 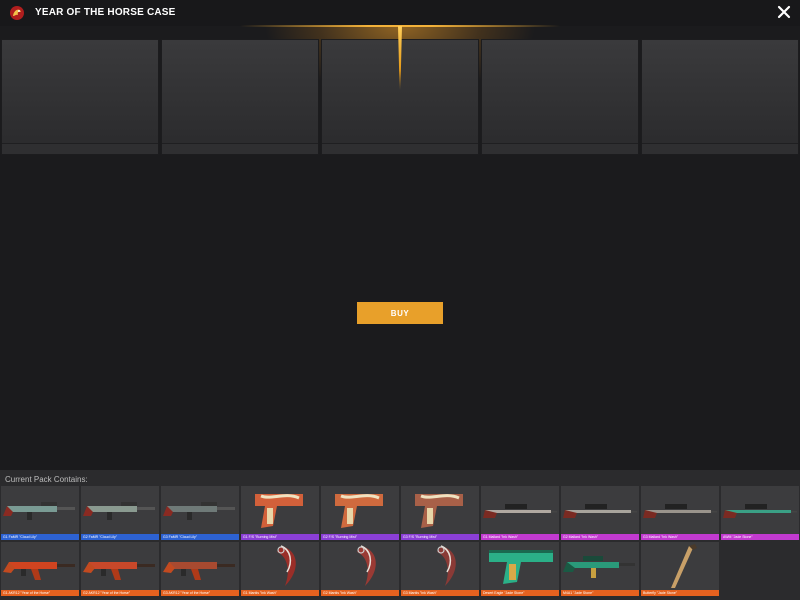 I want to click on pack-item: G3 F/S "Burning Mist", so click(x=440, y=513).